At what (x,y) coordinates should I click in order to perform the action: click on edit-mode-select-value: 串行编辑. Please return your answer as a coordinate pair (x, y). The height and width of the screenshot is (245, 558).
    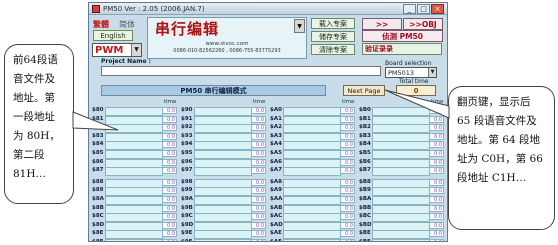
    Looking at the image, I should click on (202, 28).